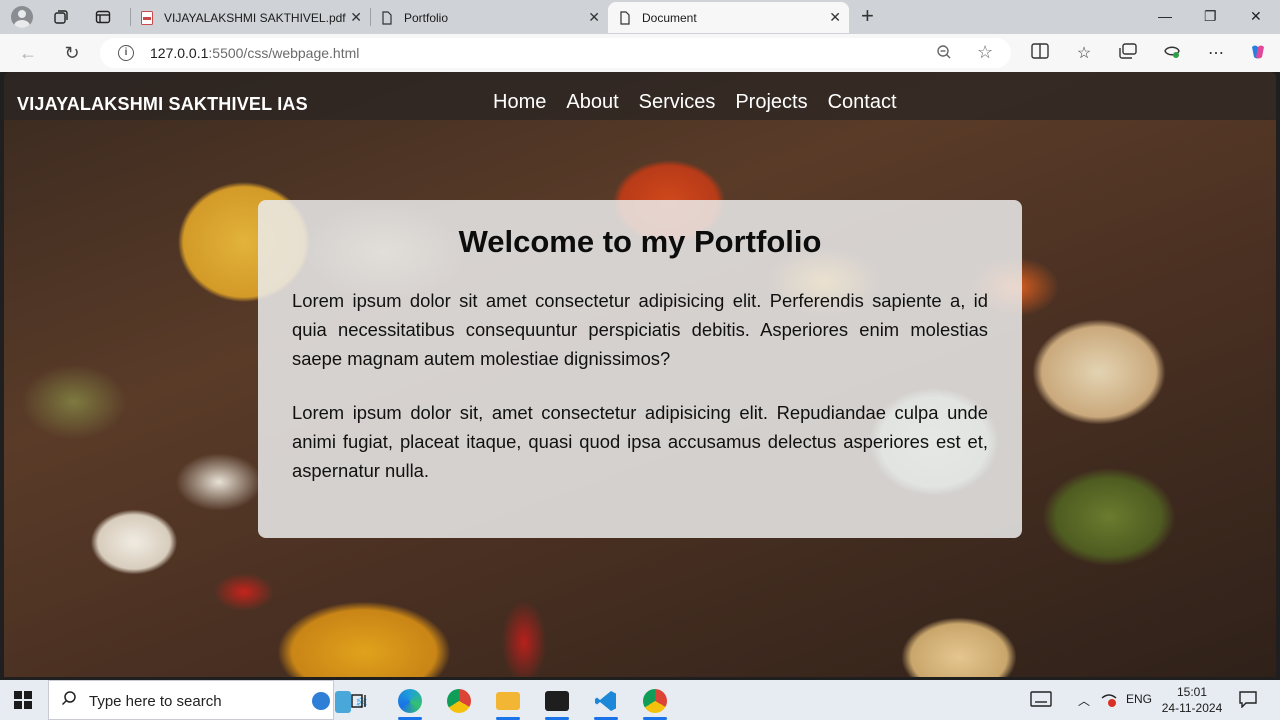  What do you see at coordinates (1139, 699) in the screenshot?
I see `language-indicator: ENG` at bounding box center [1139, 699].